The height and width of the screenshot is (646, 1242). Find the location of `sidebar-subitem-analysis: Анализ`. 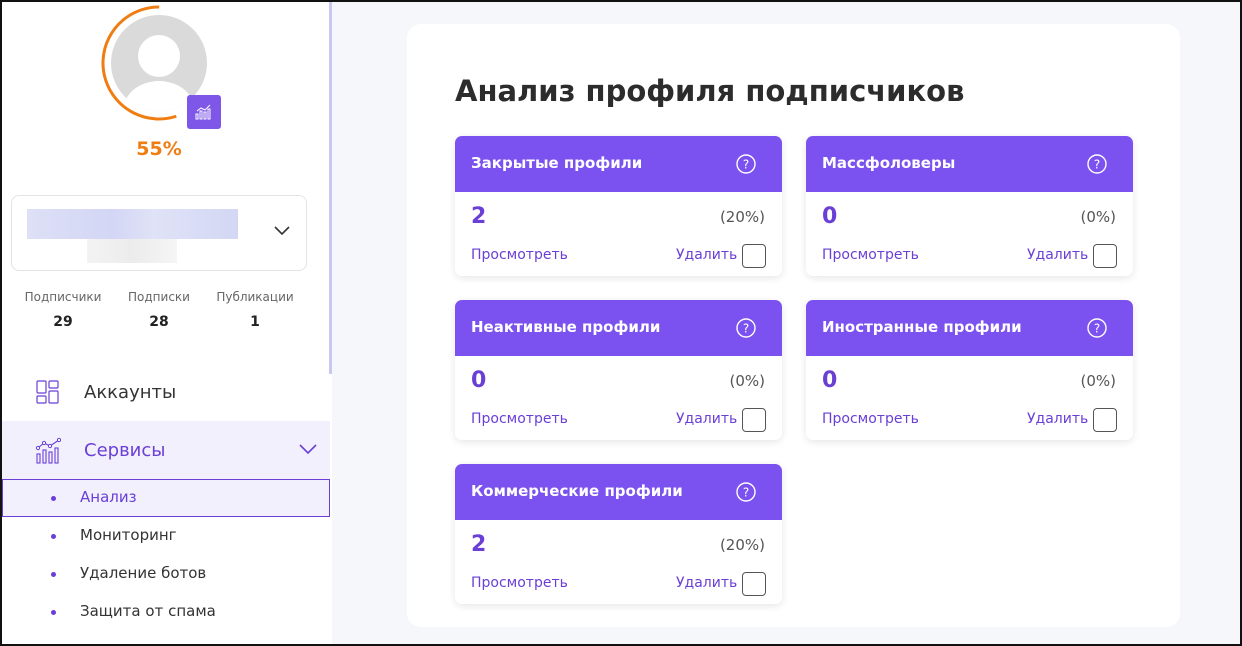

sidebar-subitem-analysis: Анализ is located at coordinates (166, 498).